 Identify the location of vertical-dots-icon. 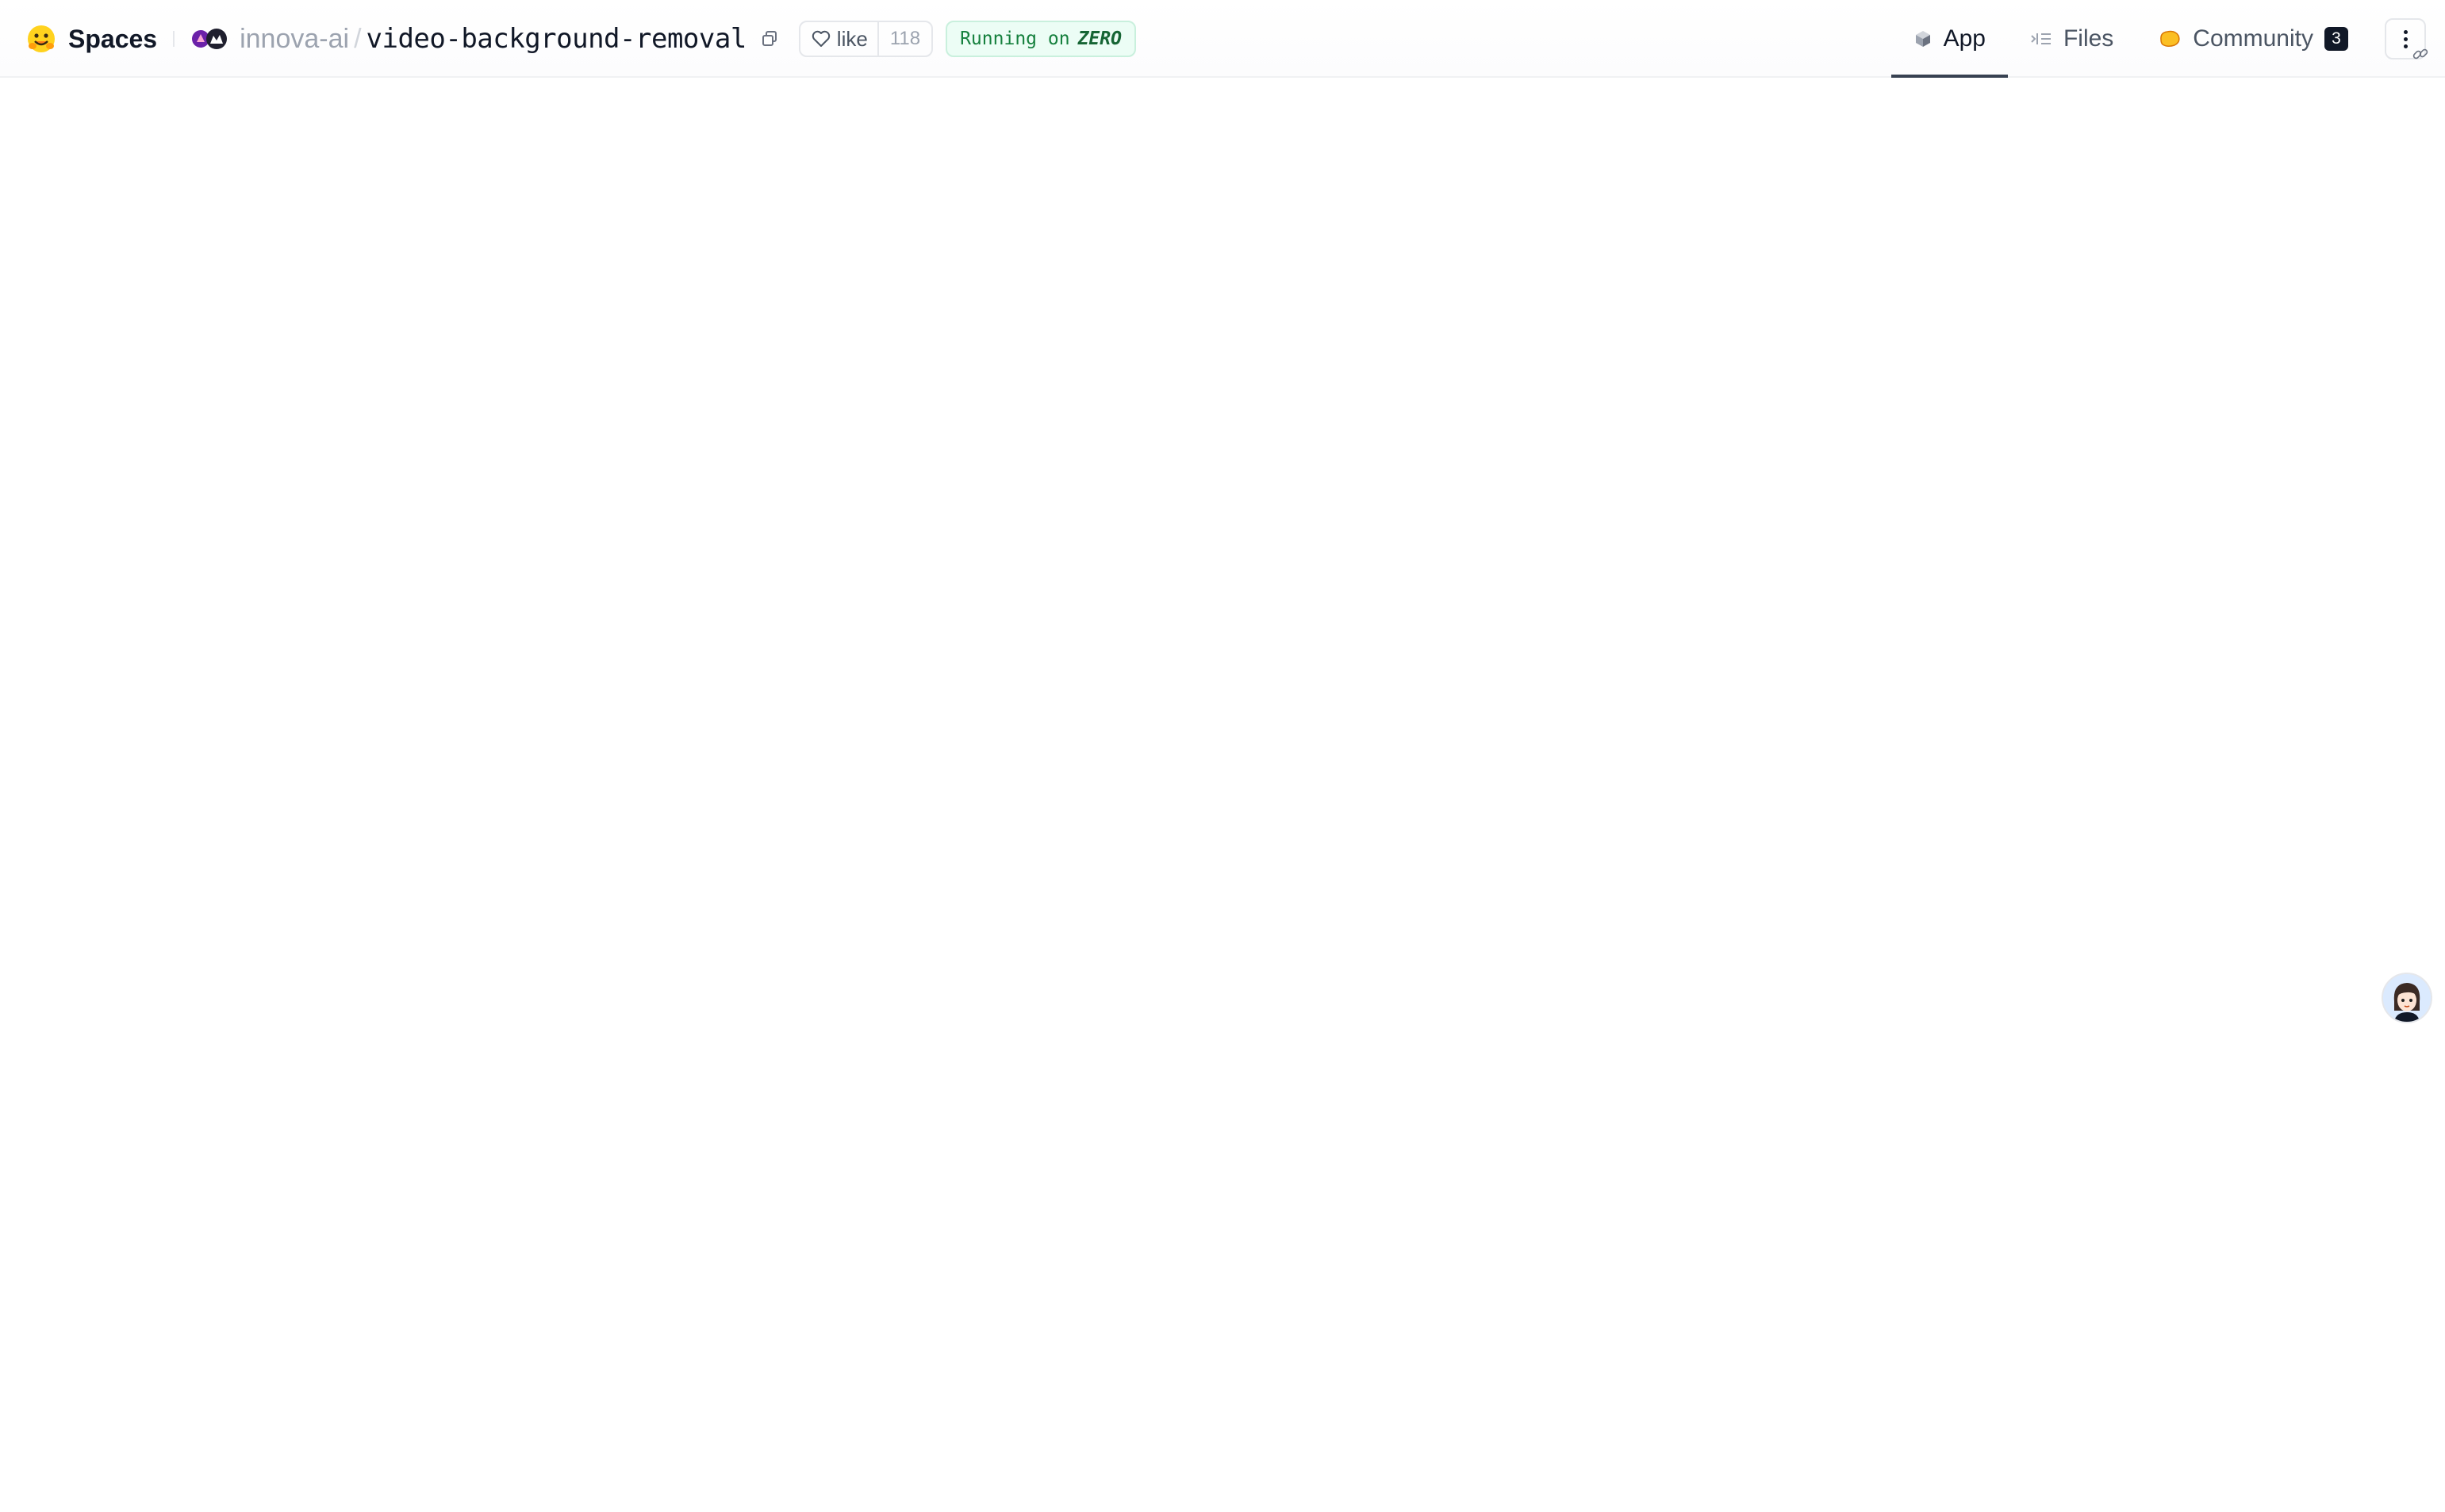
(2405, 39).